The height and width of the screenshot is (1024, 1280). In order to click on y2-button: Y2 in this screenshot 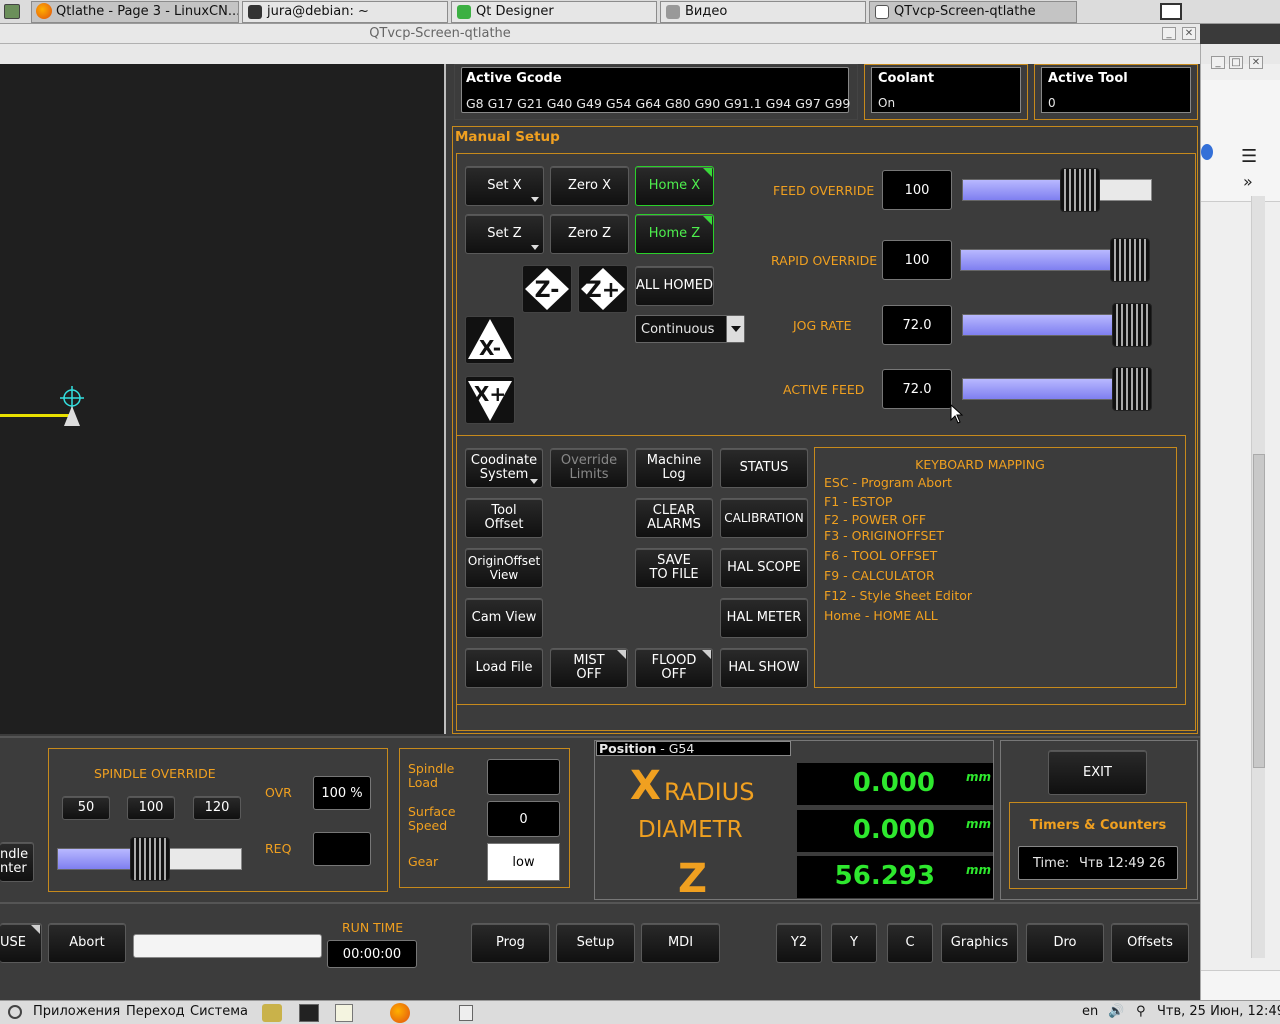, I will do `click(799, 943)`.